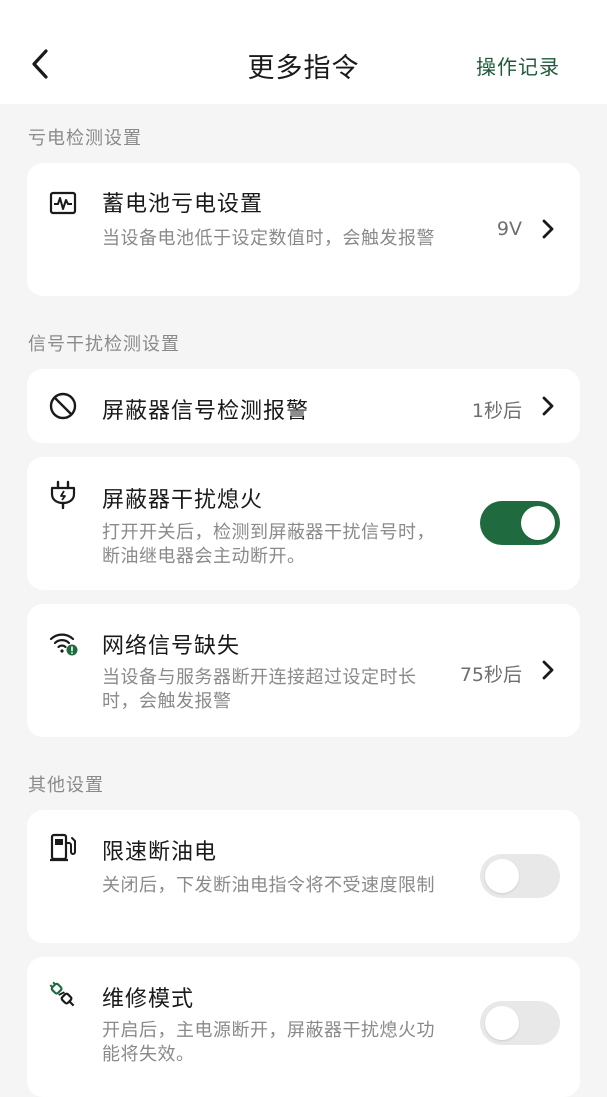 The image size is (607, 1097). Describe the element at coordinates (160, 852) in the screenshot. I see `card-title: 限速断油电` at that location.